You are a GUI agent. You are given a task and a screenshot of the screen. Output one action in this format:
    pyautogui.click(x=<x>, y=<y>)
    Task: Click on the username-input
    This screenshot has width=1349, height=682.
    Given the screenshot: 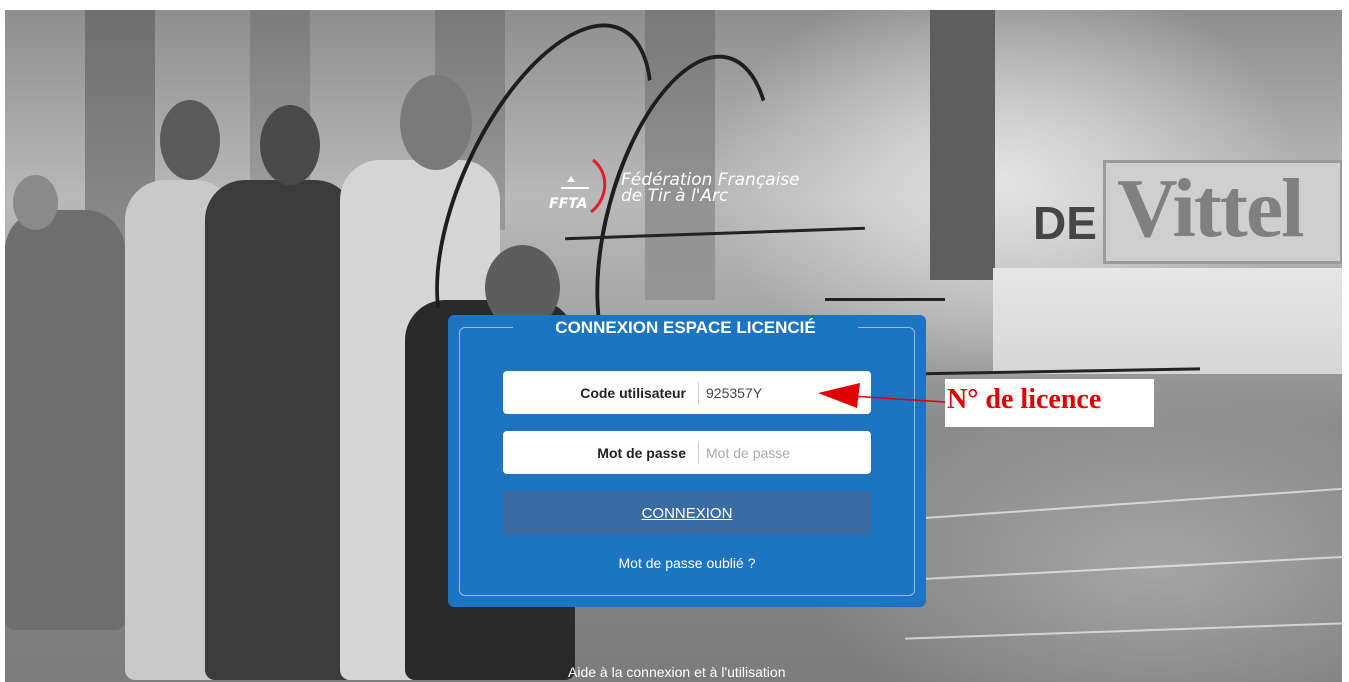 What is the action you would take?
    pyautogui.click(x=783, y=392)
    